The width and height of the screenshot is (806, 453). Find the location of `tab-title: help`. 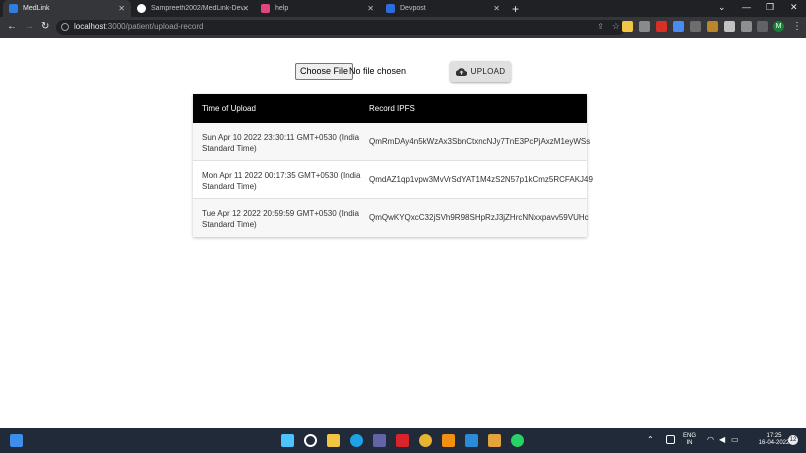

tab-title: help is located at coordinates (282, 8).